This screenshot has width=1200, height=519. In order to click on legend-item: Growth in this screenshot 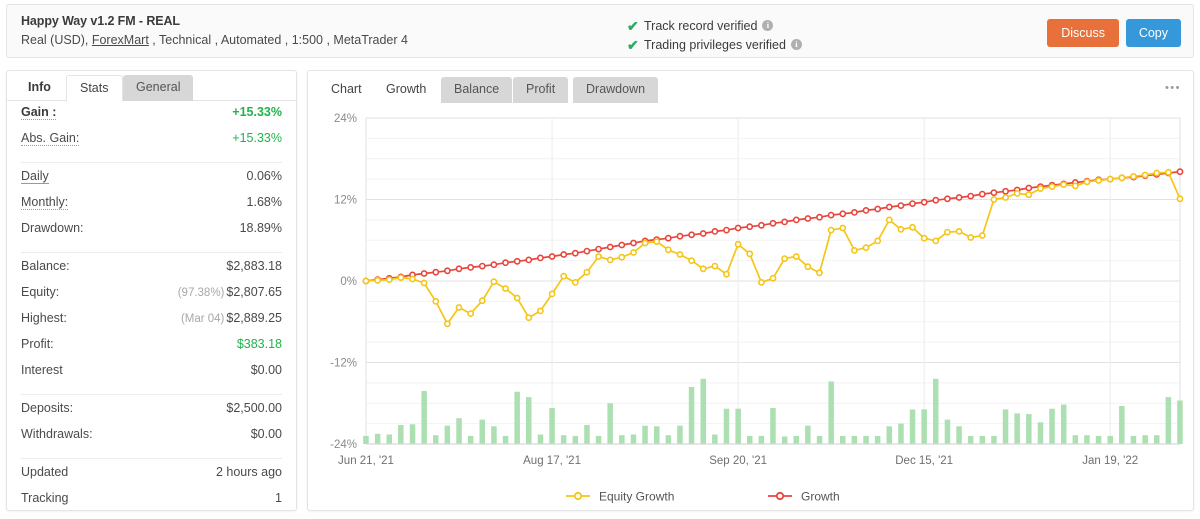, I will do `click(804, 497)`.